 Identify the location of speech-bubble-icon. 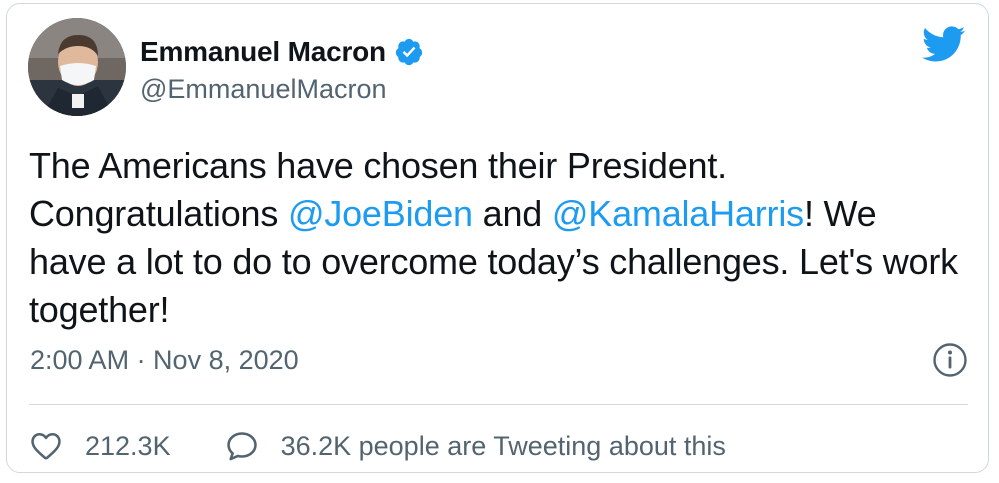
(241, 446).